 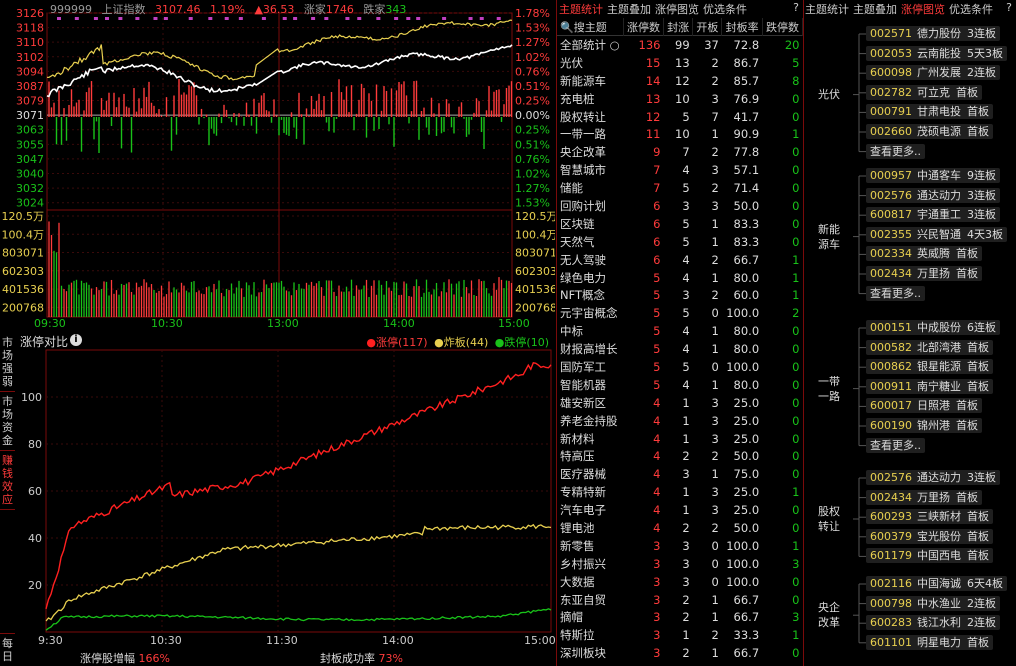 What do you see at coordinates (657, 420) in the screenshot?
I see `limit-up-count: 4` at bounding box center [657, 420].